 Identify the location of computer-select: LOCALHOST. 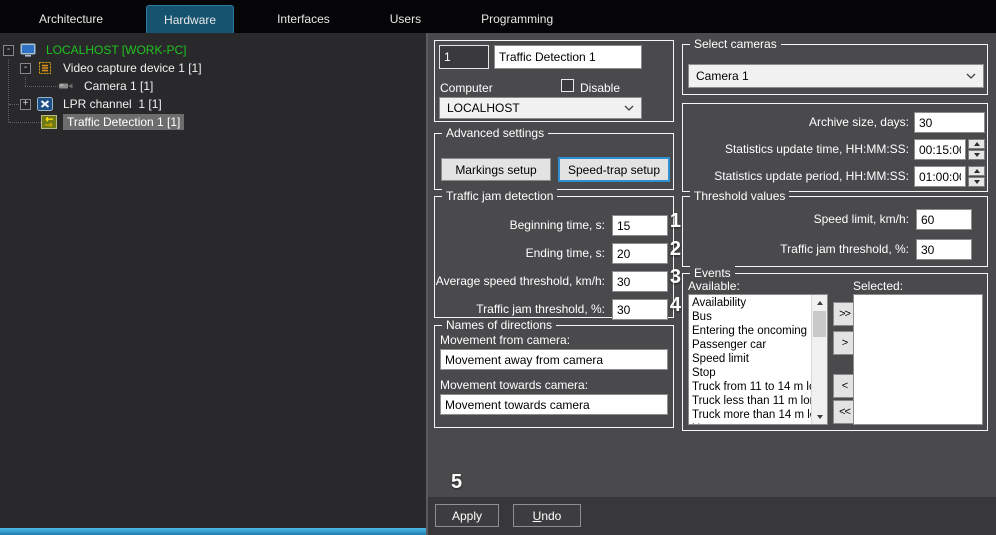
(540, 108).